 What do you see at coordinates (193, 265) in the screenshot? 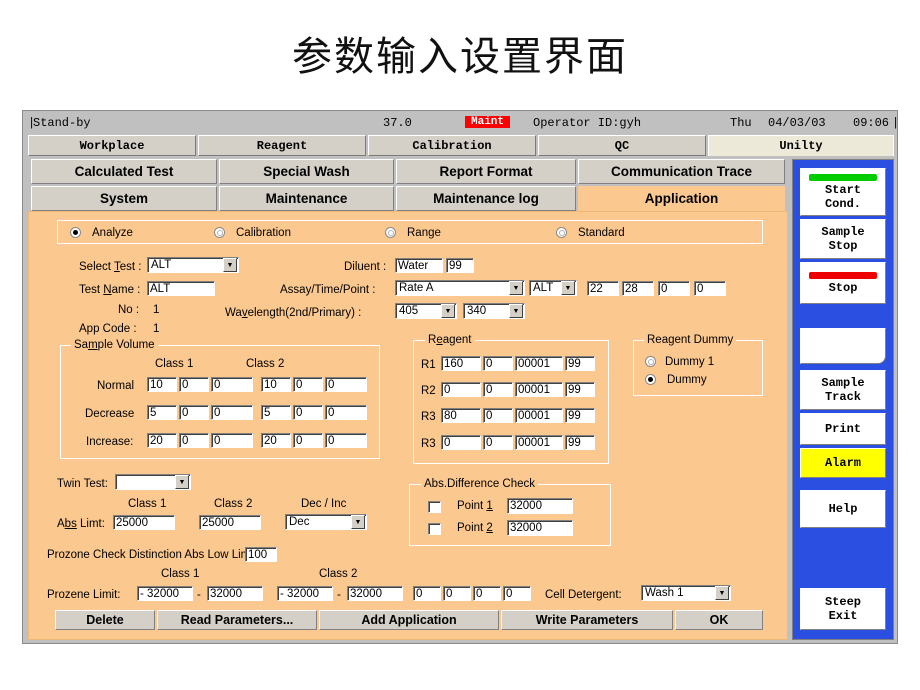
I see `select-test-dropdown: ALT ▼` at bounding box center [193, 265].